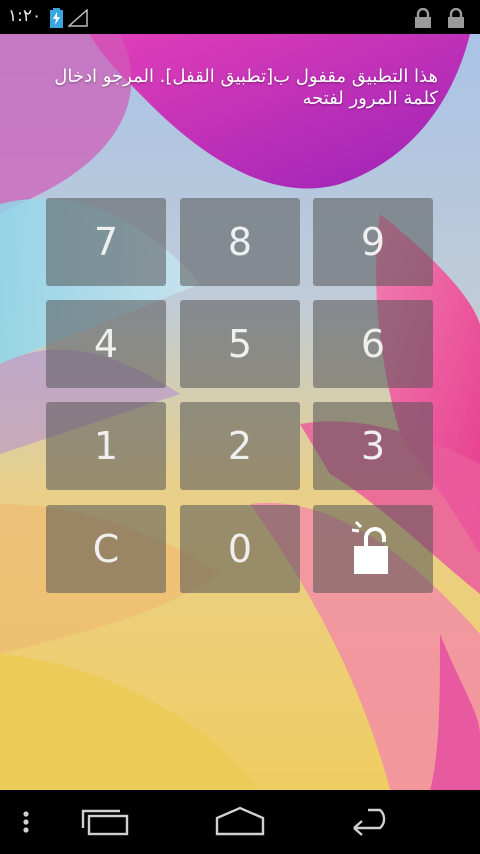 The height and width of the screenshot is (854, 480). I want to click on key-8: 8, so click(240, 242).